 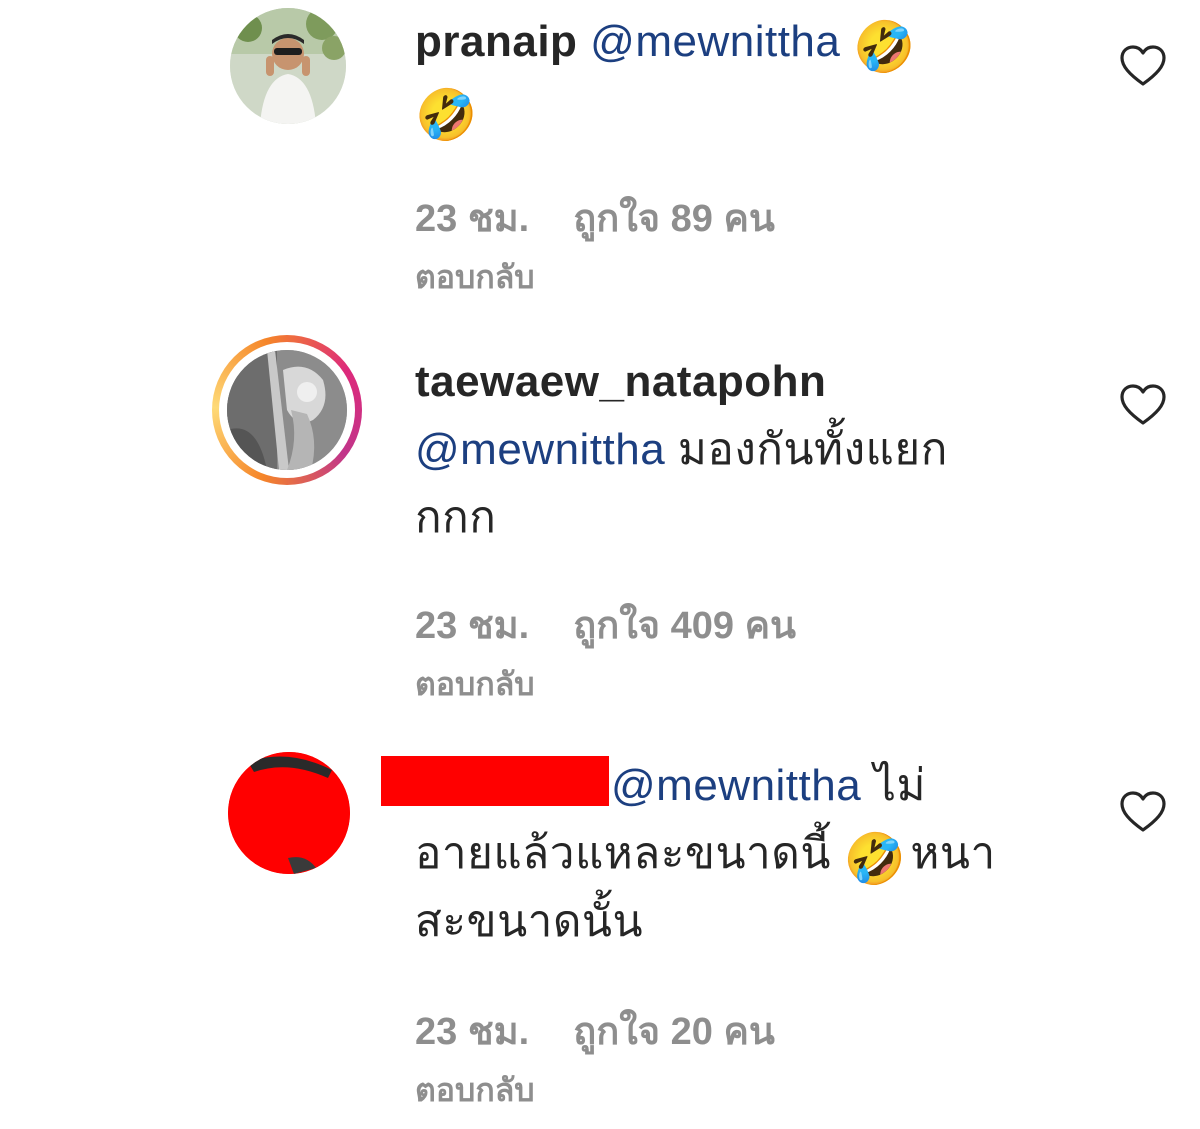 I want to click on like-count: ถูกใจ 409 คน, so click(x=684, y=626).